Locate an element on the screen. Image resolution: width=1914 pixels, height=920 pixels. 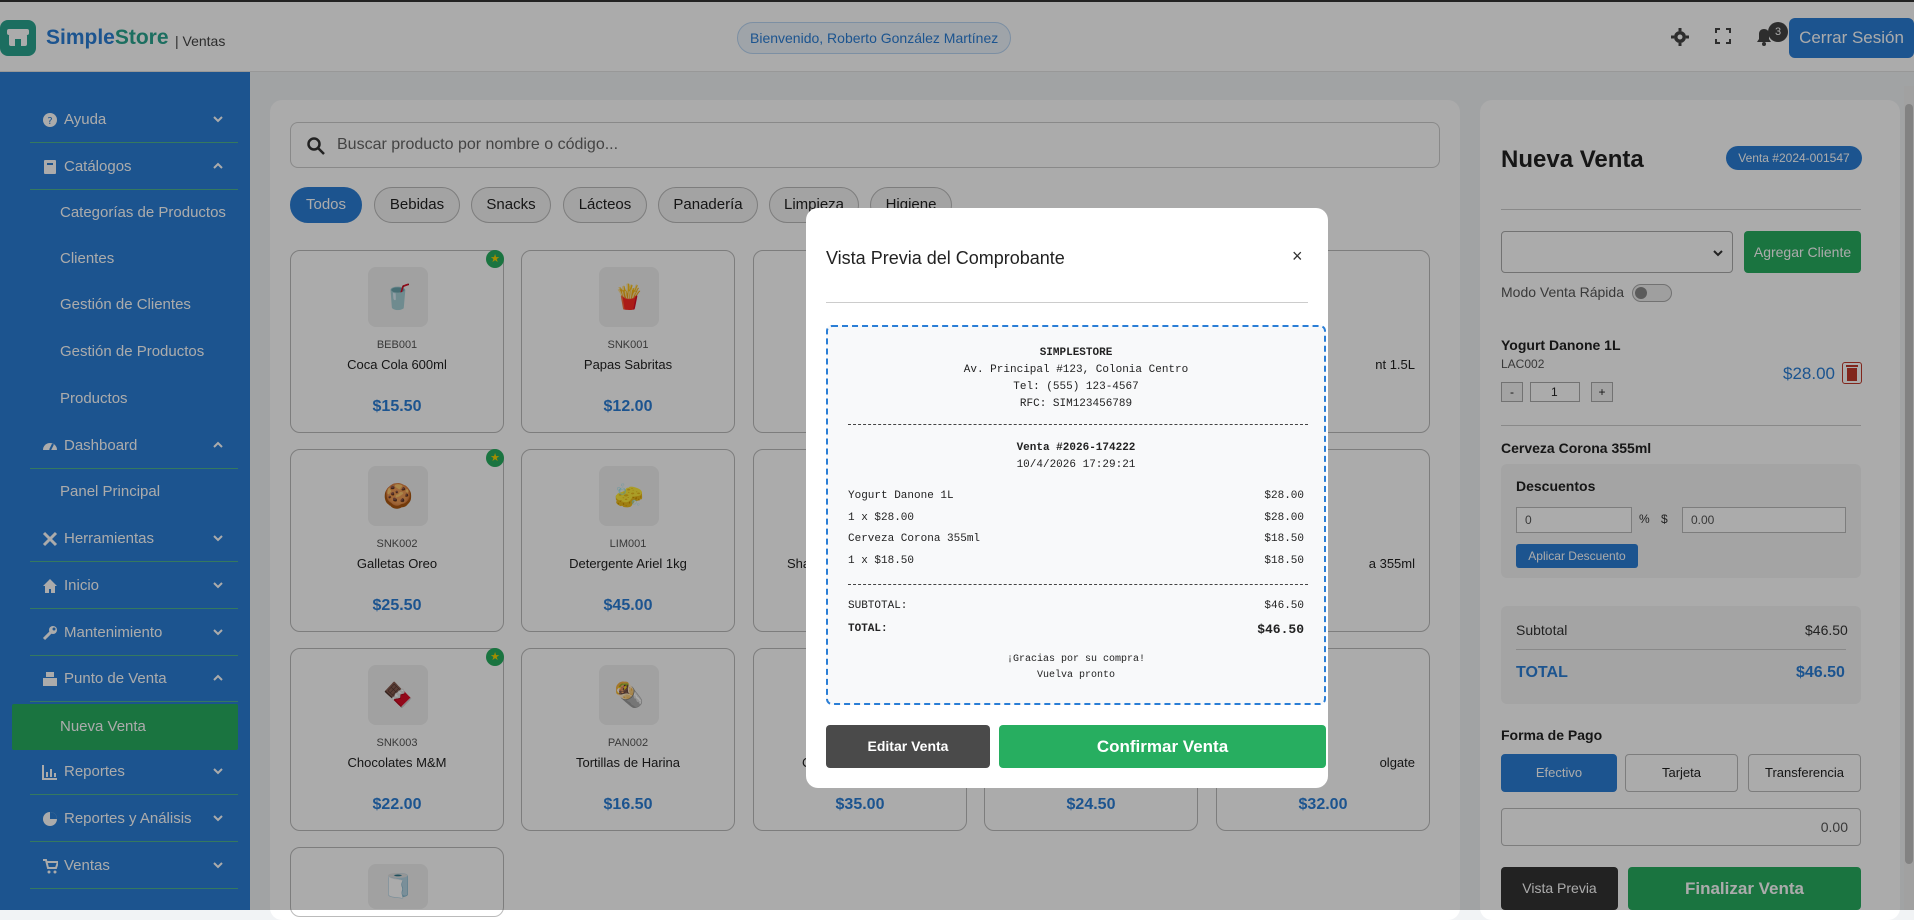
receipt-store-name: SIMPLESTORE is located at coordinates (1076, 353).